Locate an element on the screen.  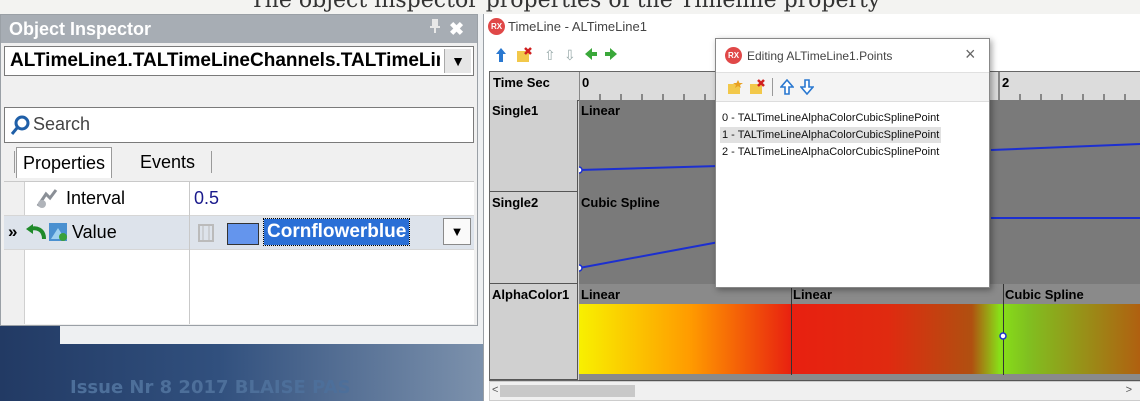
channel-track: Linear Linear Cubic Spline is located at coordinates (859, 332).